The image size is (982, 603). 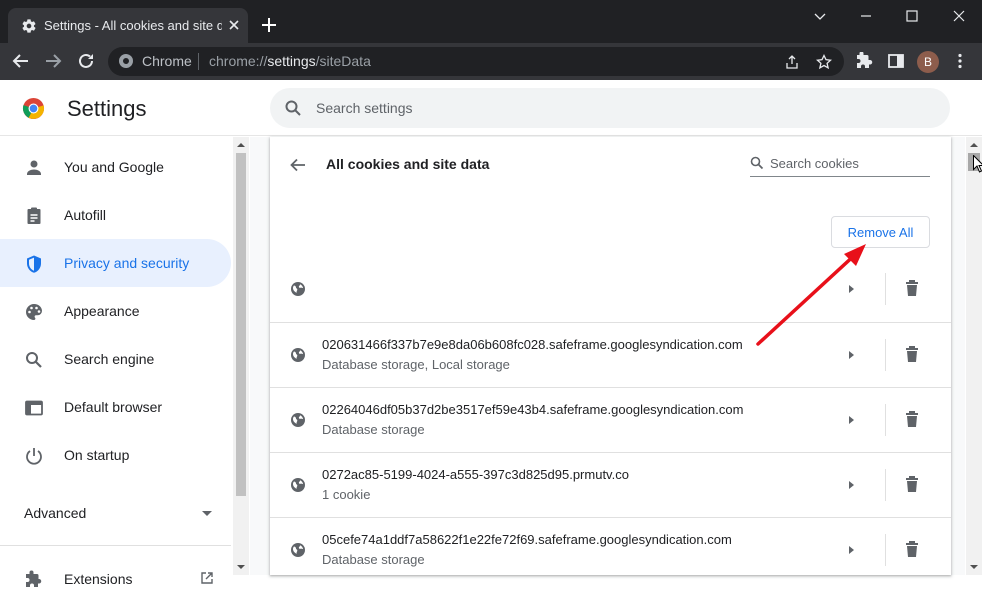 What do you see at coordinates (896, 61) in the screenshot?
I see `side-panel-icon` at bounding box center [896, 61].